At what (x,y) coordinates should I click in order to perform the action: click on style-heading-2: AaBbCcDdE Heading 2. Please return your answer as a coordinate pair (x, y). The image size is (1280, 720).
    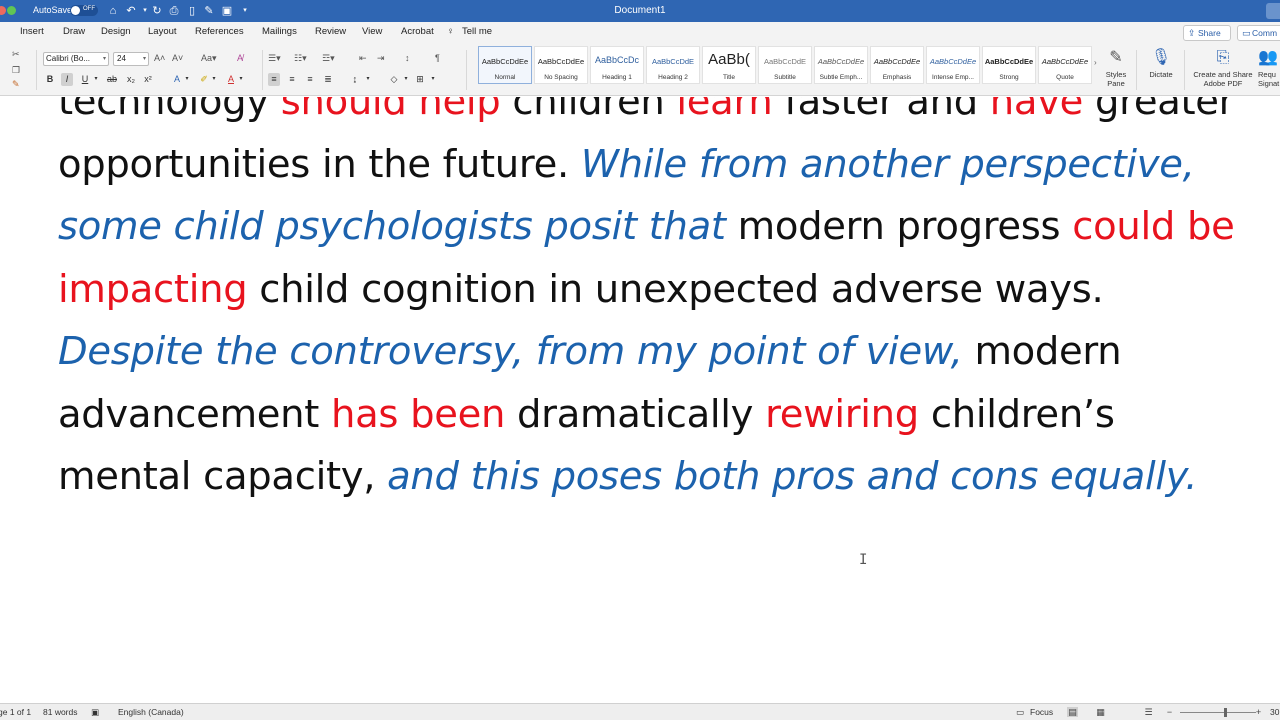
    Looking at the image, I should click on (673, 65).